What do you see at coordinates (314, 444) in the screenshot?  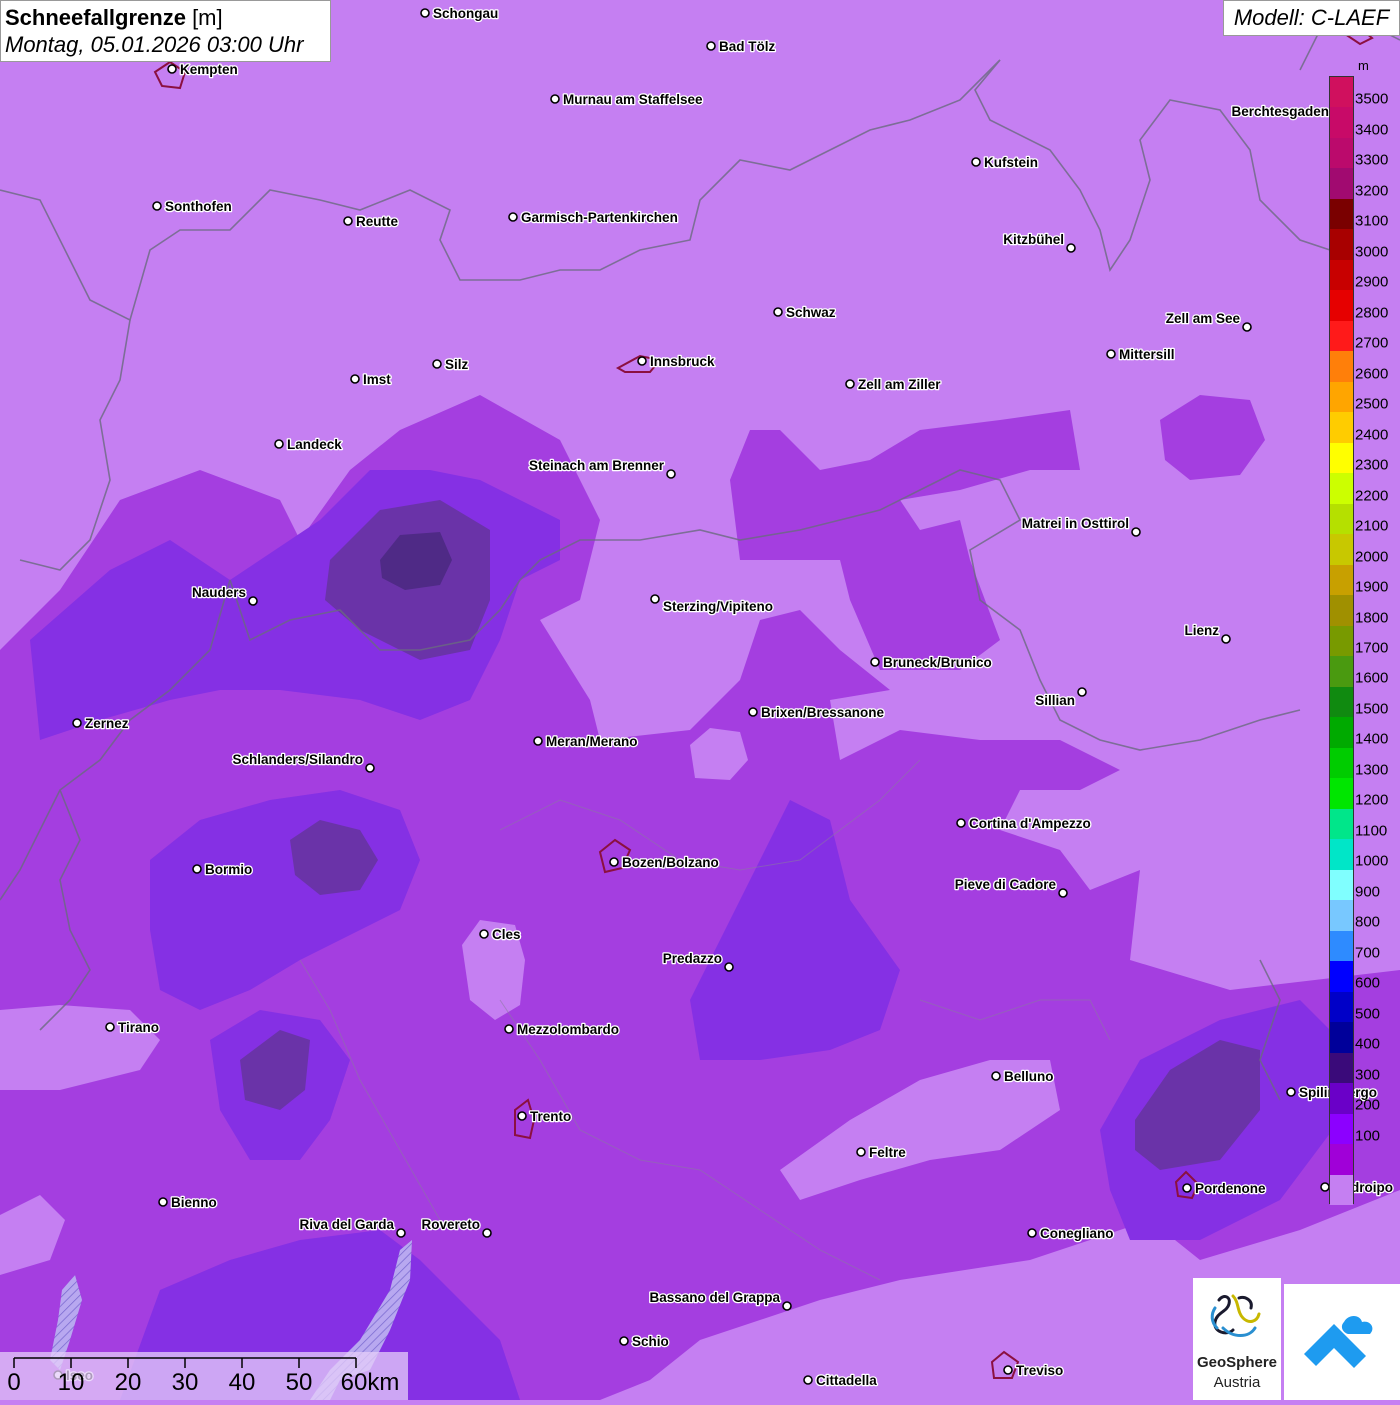 I see `city-label: Landeck` at bounding box center [314, 444].